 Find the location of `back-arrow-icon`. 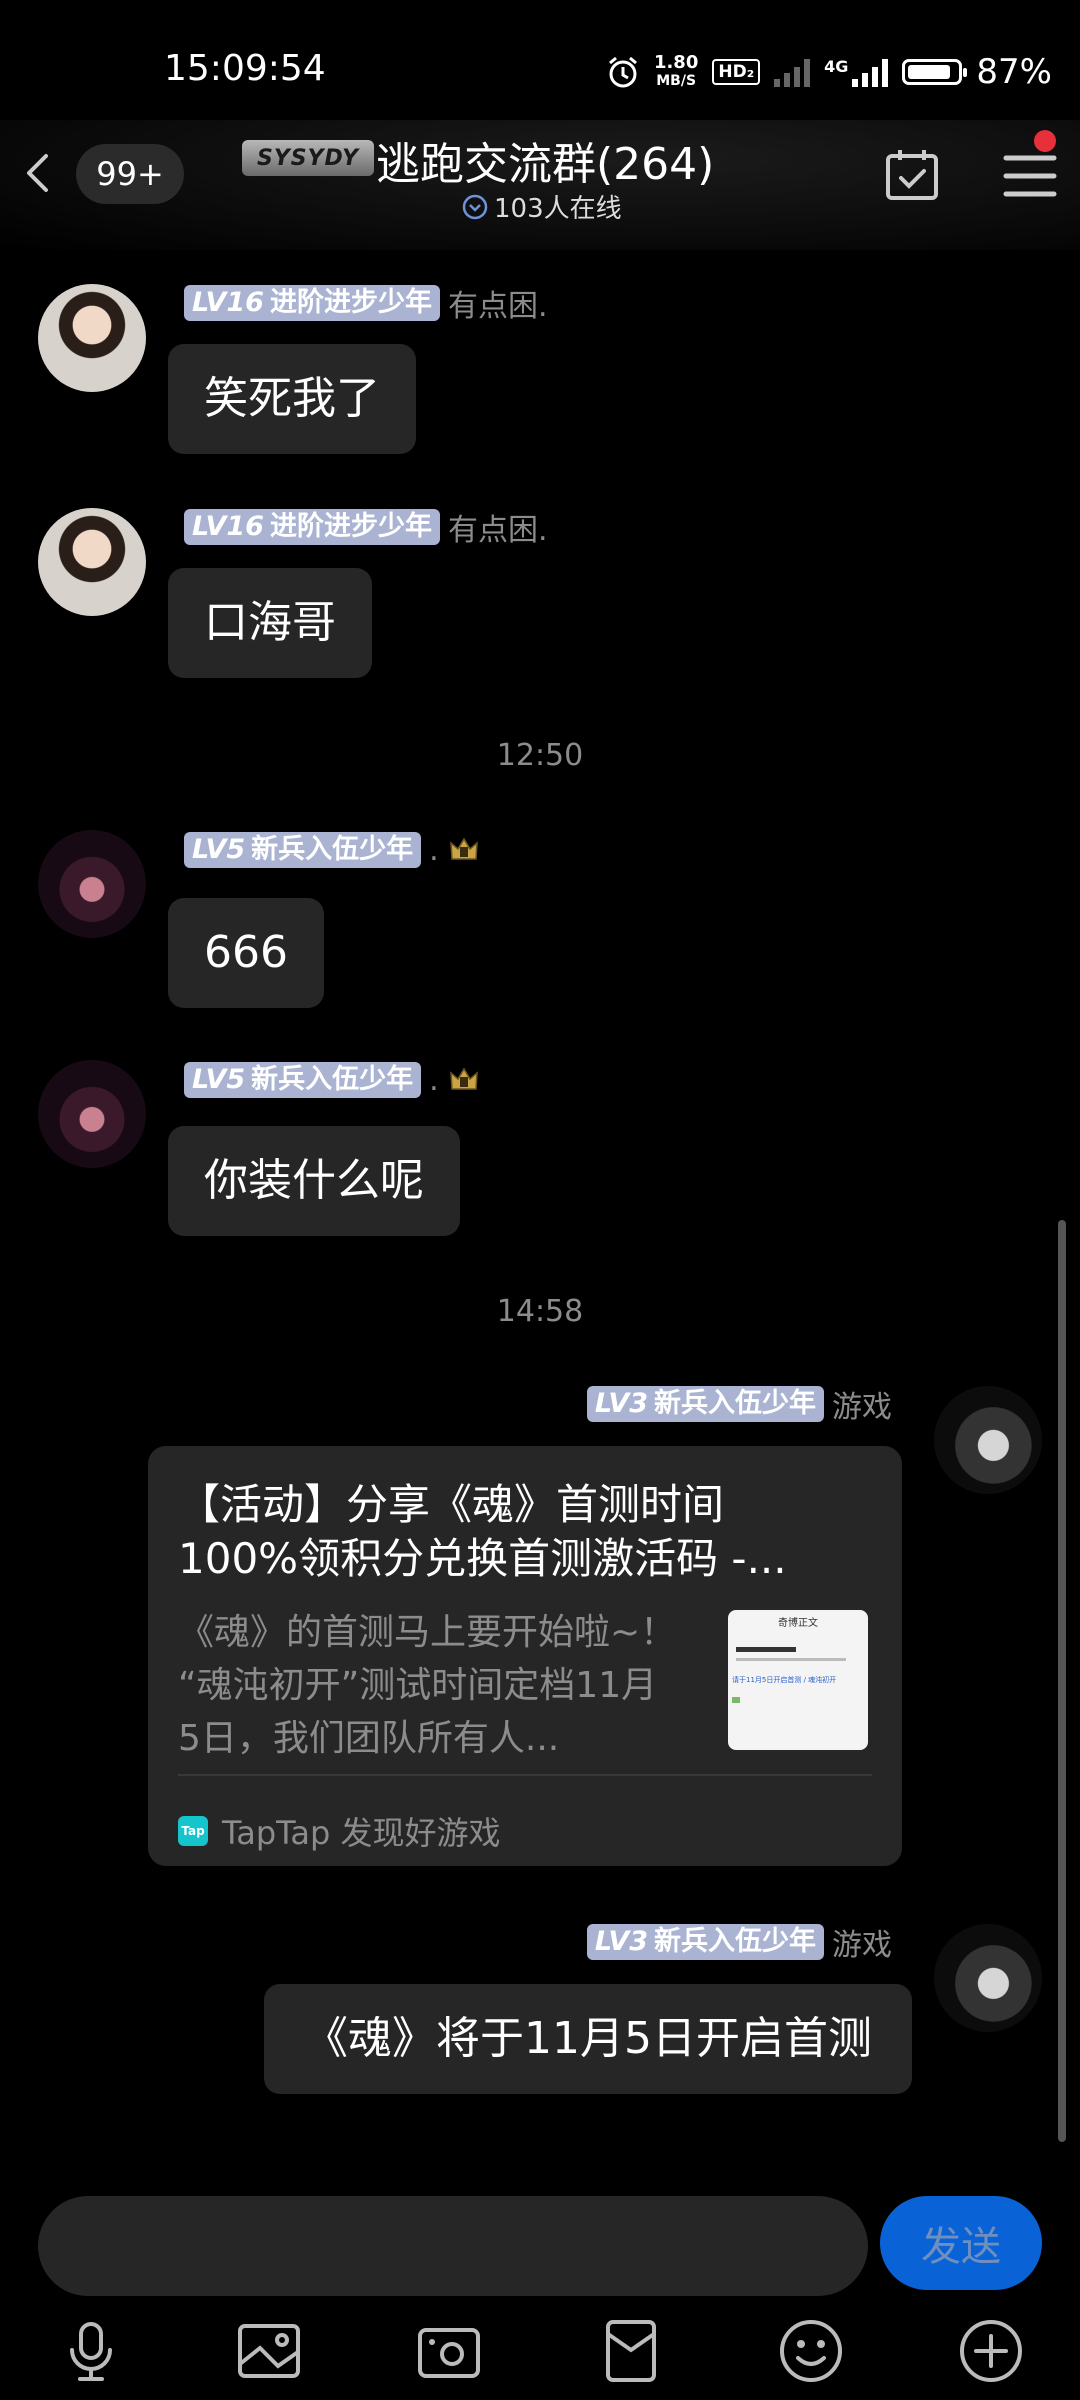

back-arrow-icon is located at coordinates (39, 173).